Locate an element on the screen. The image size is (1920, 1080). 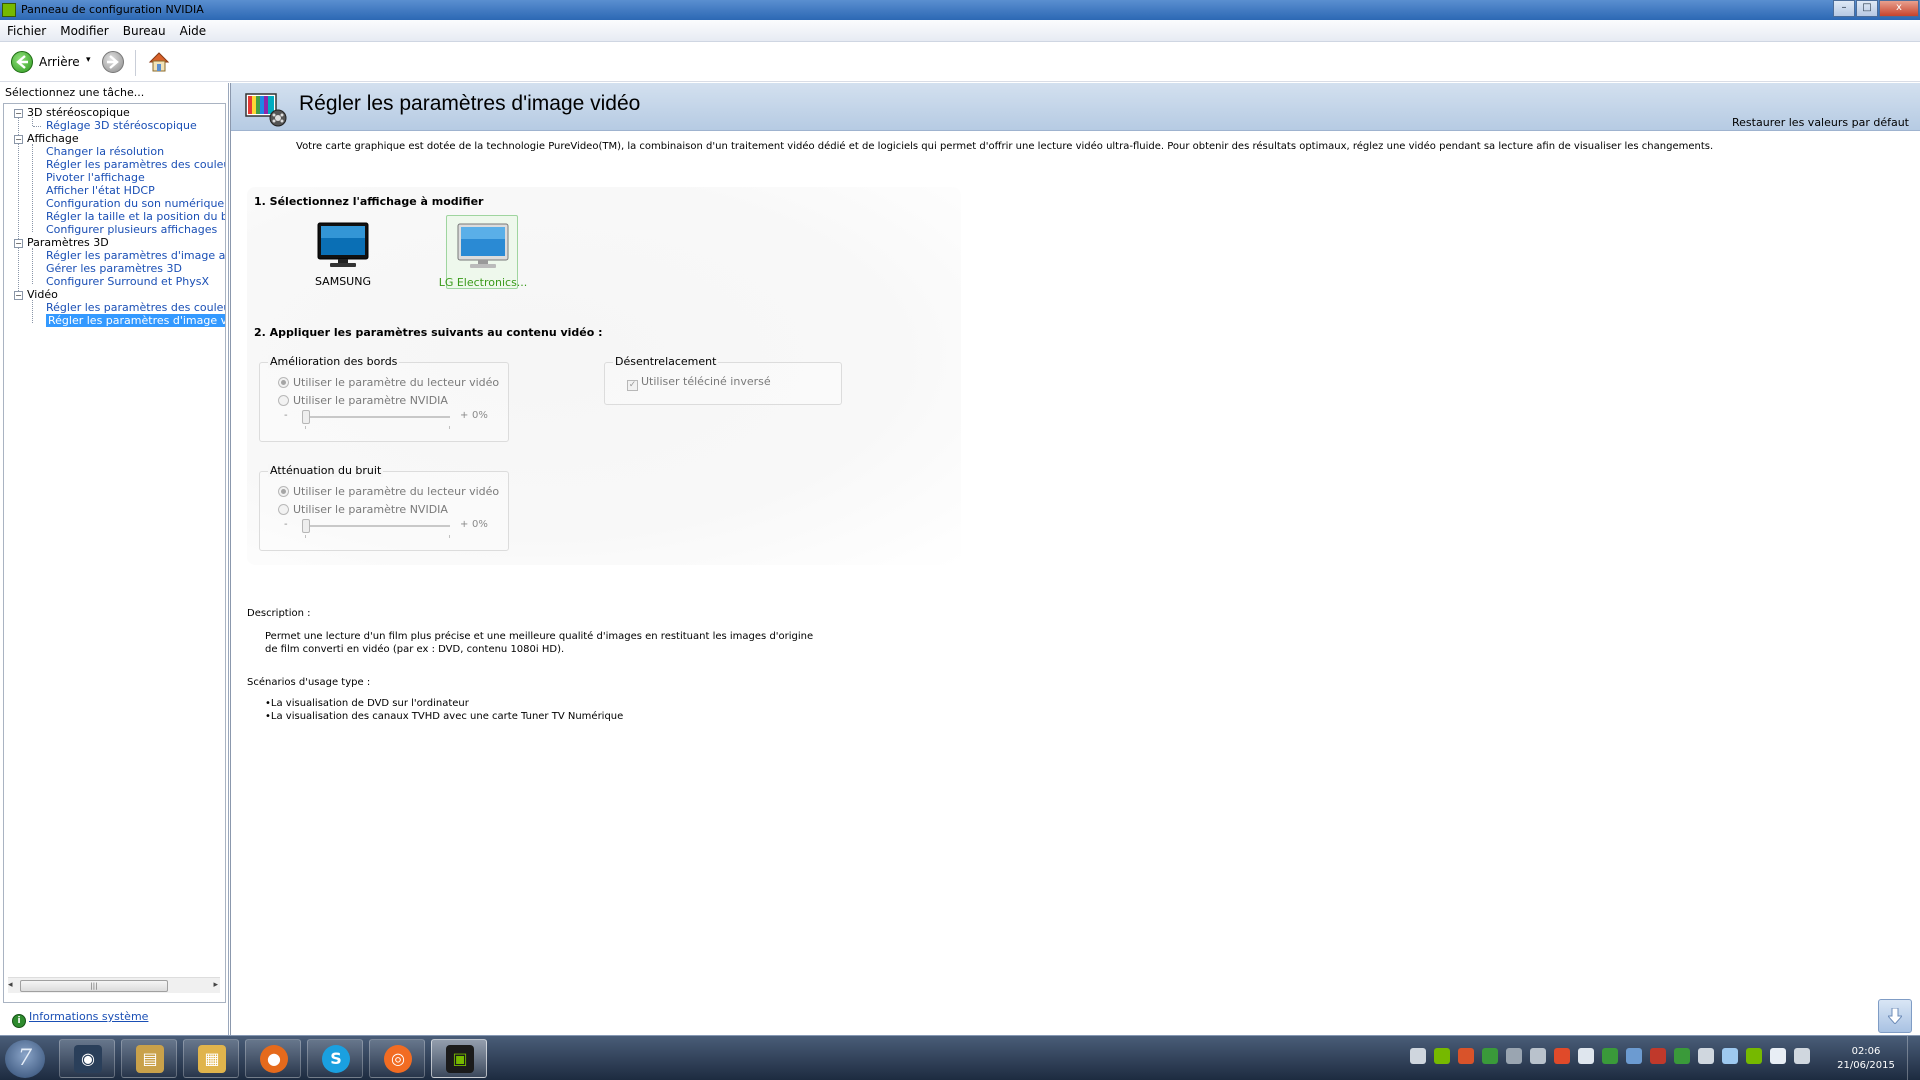
system-info-link: Informations système is located at coordinates (88, 1016).